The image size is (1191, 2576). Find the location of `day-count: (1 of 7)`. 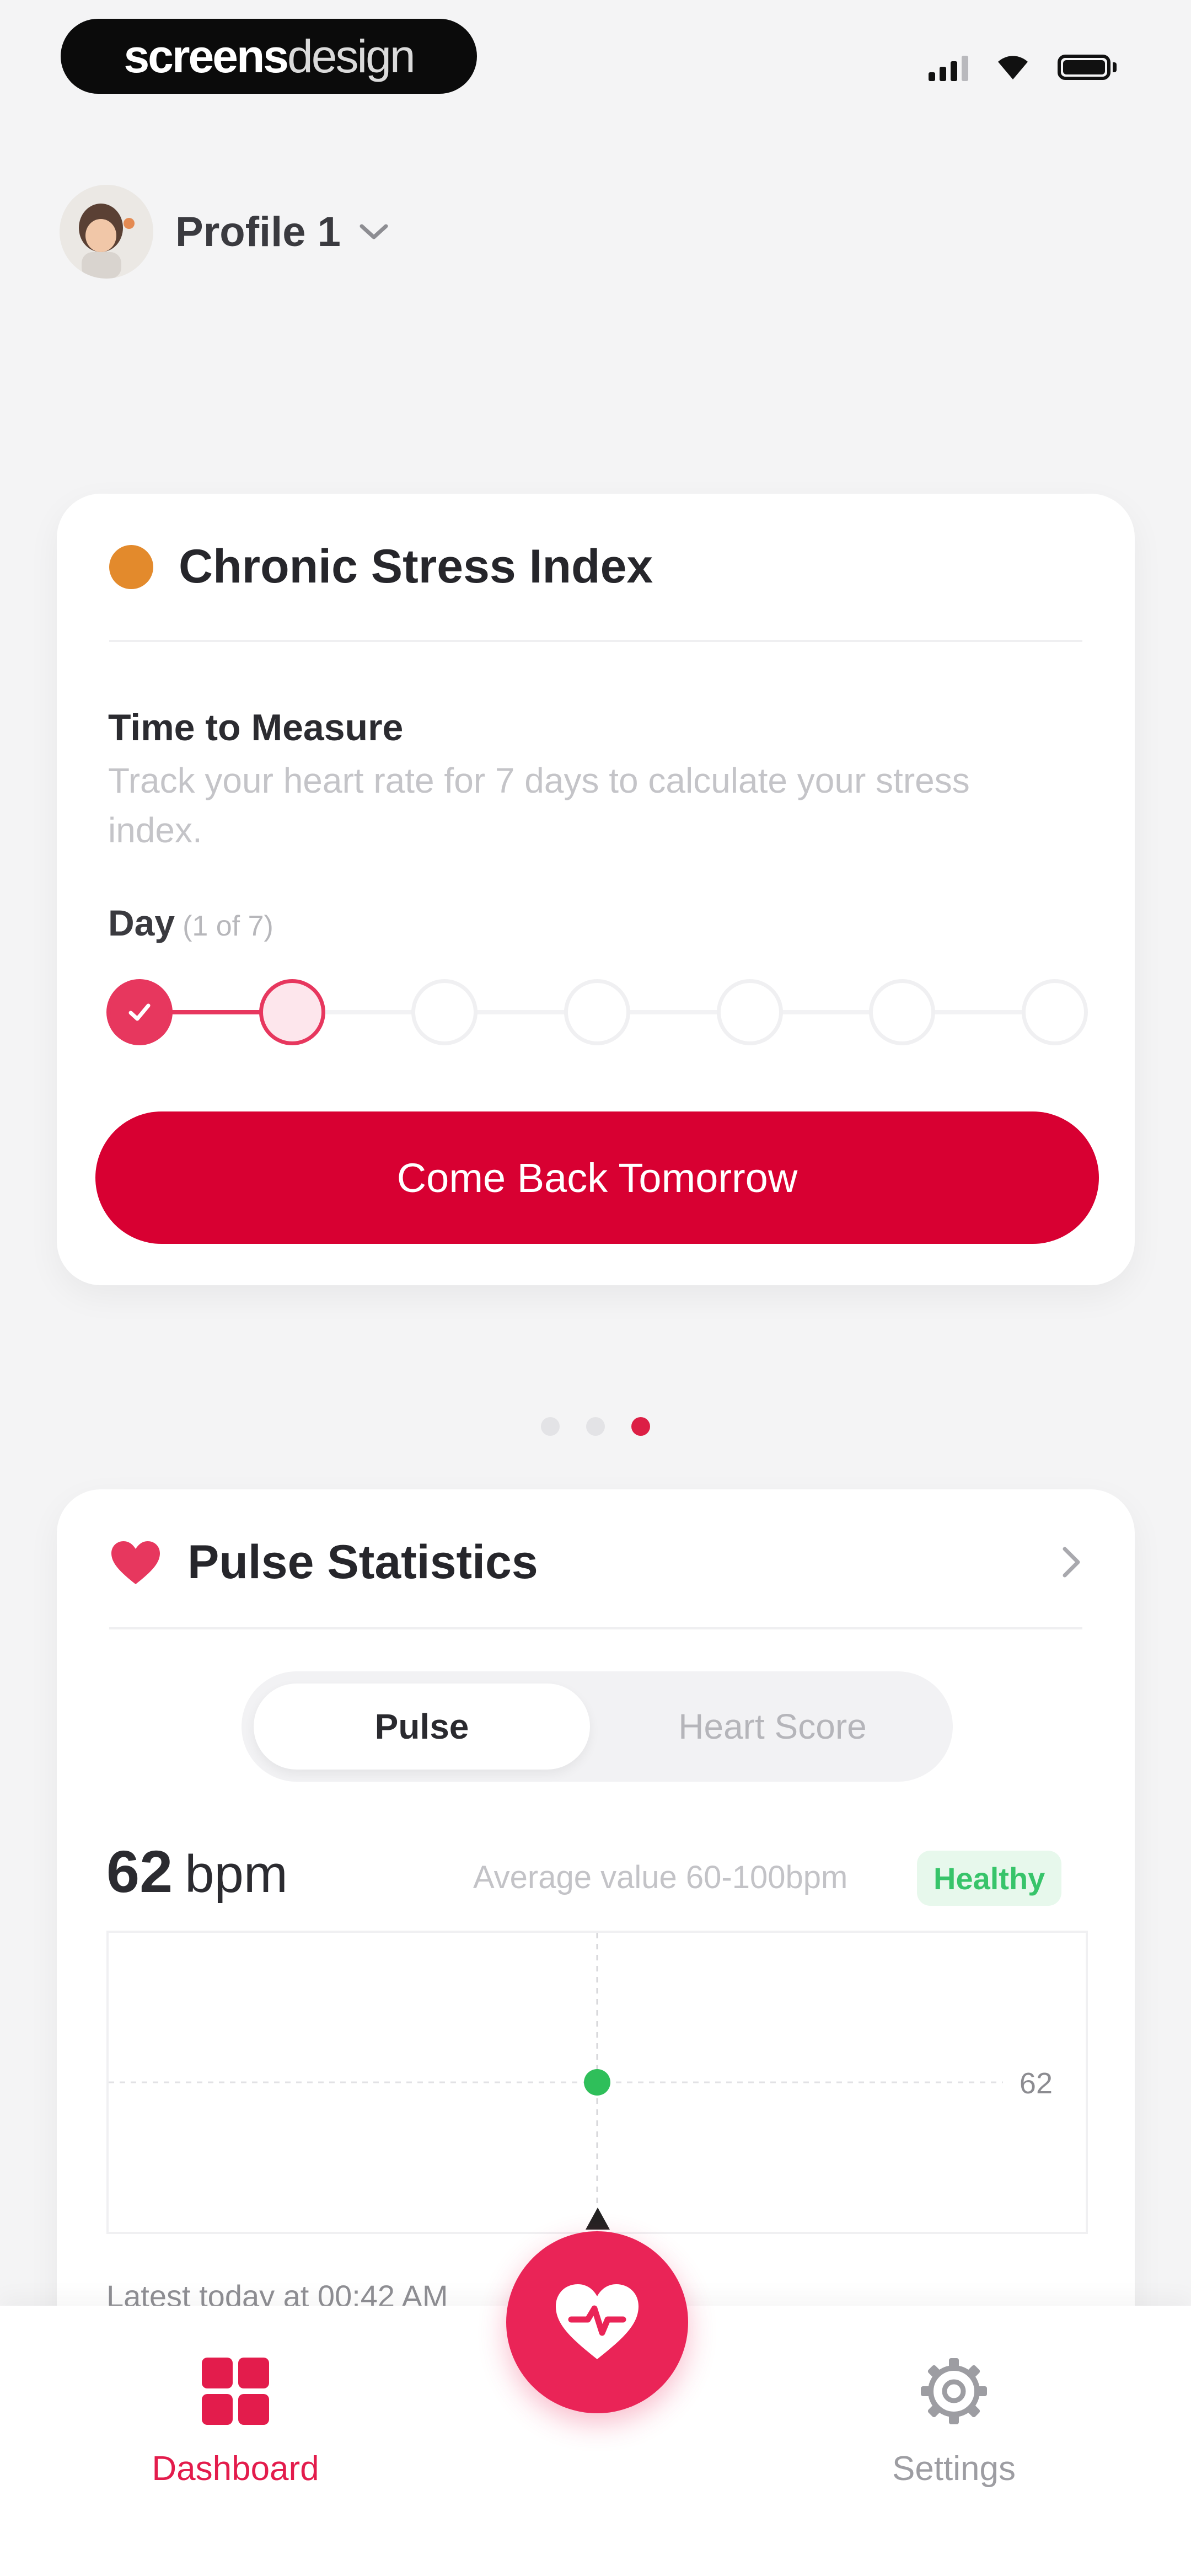

day-count: (1 of 7) is located at coordinates (228, 926).